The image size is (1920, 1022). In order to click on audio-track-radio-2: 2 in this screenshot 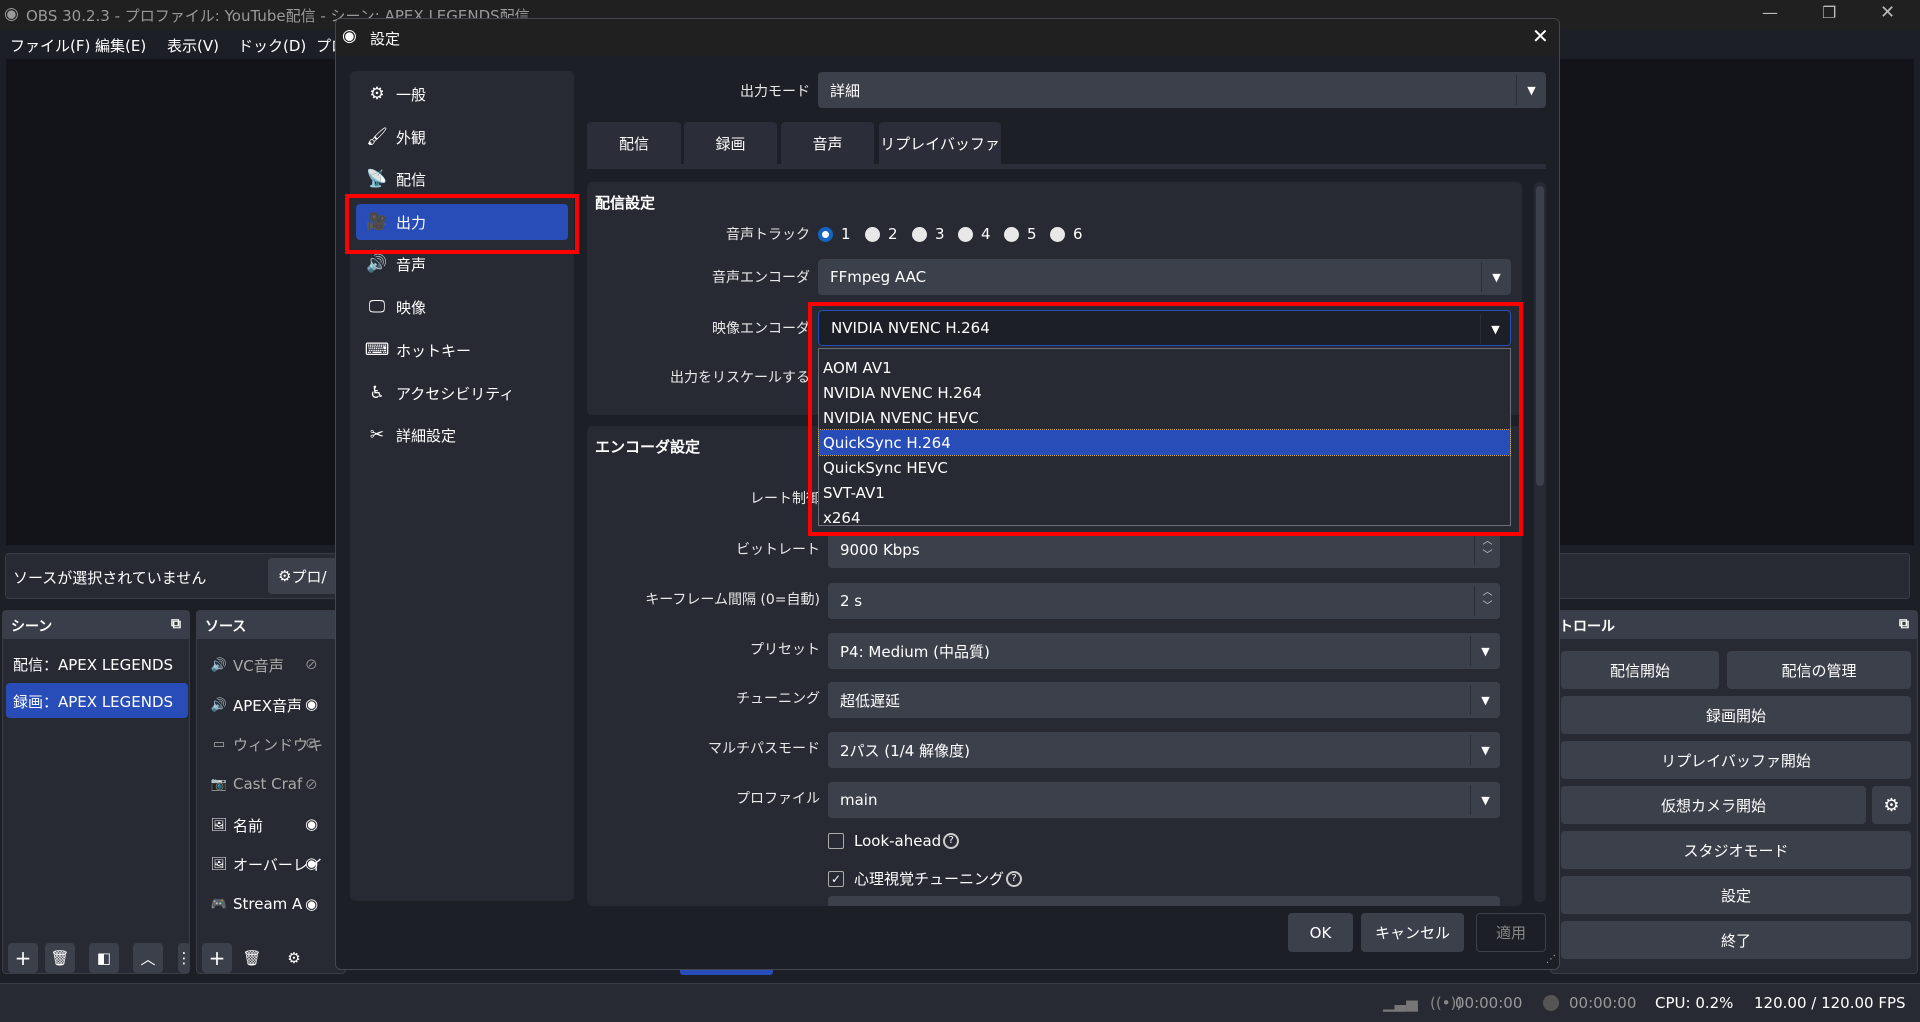, I will do `click(881, 234)`.